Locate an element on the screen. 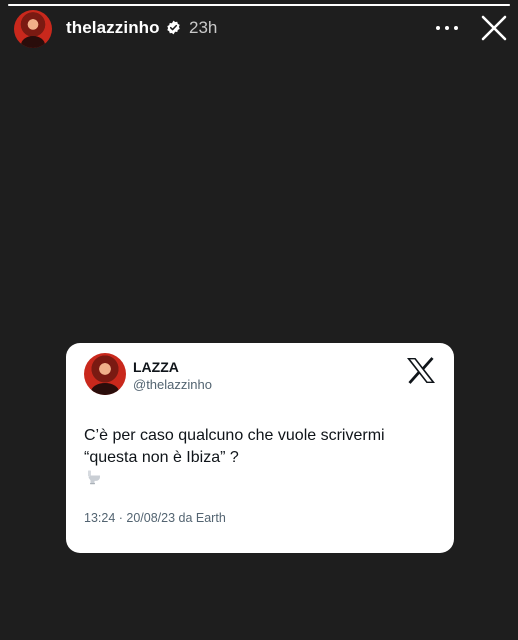 This screenshot has height=640, width=518. tweet-avatar is located at coordinates (105, 374).